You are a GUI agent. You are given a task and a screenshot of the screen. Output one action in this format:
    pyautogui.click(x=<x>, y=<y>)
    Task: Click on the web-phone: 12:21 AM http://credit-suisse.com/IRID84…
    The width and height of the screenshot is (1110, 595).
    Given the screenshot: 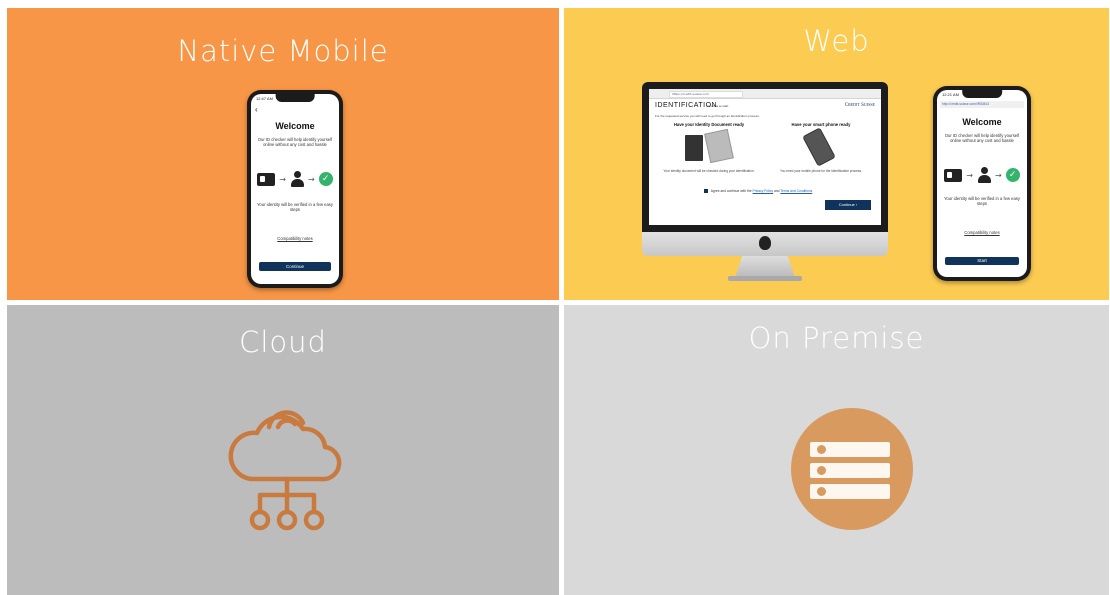 What is the action you would take?
    pyautogui.click(x=982, y=183)
    